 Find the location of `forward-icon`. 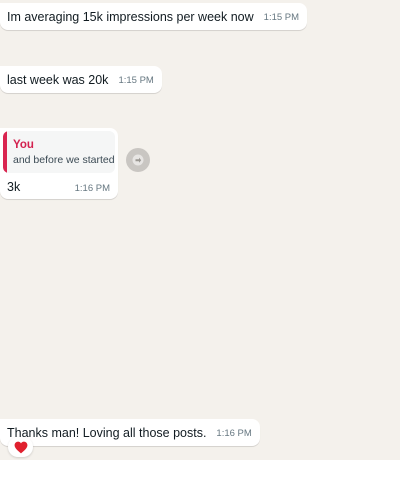

forward-icon is located at coordinates (138, 160).